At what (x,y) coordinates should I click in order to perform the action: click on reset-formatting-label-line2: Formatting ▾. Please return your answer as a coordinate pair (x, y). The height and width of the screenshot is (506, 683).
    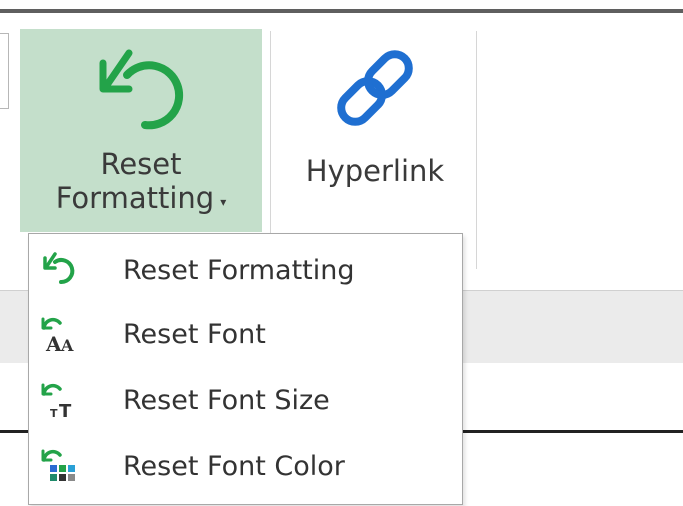
    Looking at the image, I should click on (141, 201).